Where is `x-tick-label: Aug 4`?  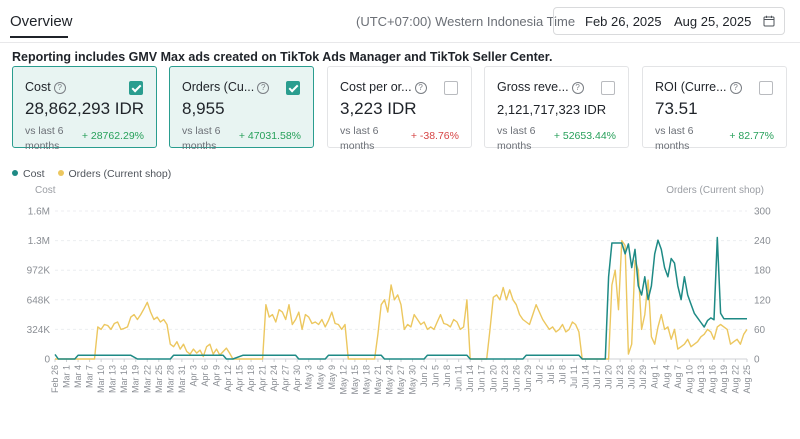 x-tick-label: Aug 4 is located at coordinates (666, 377).